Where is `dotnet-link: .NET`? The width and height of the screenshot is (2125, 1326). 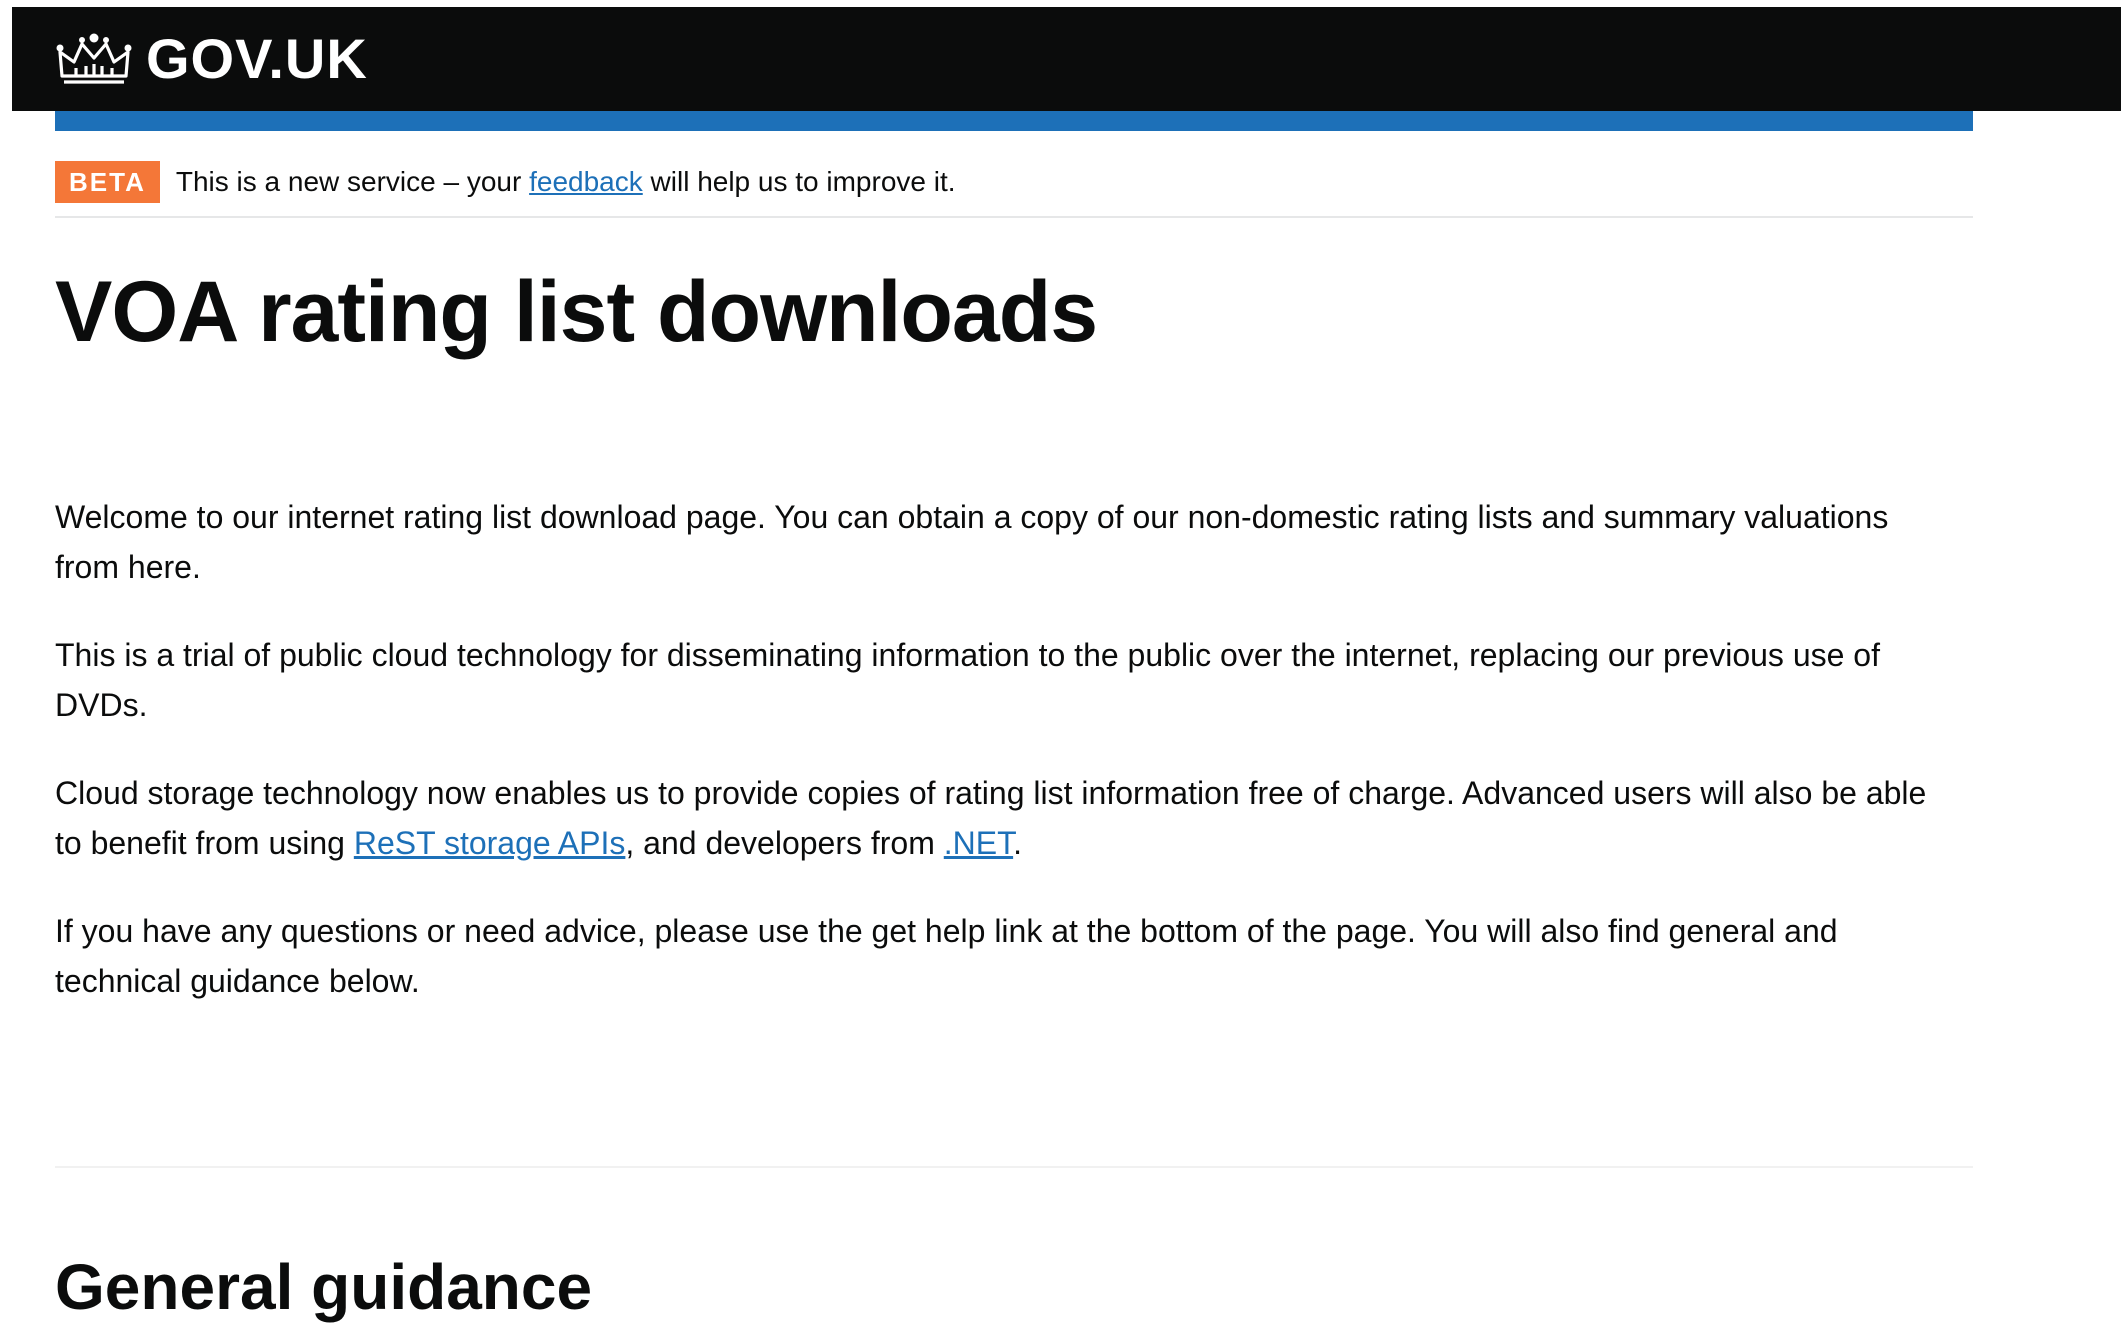
dotnet-link: .NET is located at coordinates (978, 843).